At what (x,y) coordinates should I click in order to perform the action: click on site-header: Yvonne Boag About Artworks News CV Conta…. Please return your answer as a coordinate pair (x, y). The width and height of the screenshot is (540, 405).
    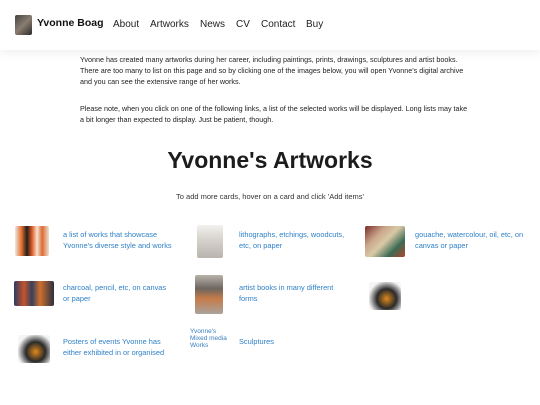
    Looking at the image, I should click on (270, 25).